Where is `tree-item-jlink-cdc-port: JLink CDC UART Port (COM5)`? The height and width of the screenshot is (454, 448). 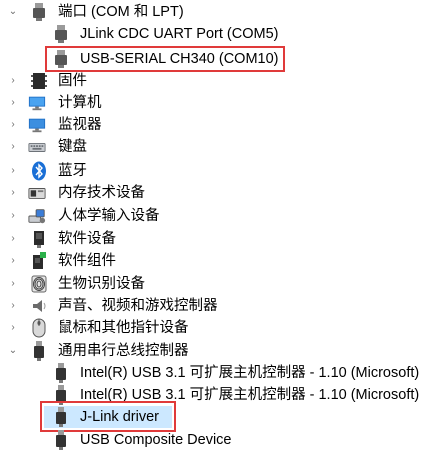
tree-item-jlink-cdc-port: JLink CDC UART Port (COM5) is located at coordinates (224, 34).